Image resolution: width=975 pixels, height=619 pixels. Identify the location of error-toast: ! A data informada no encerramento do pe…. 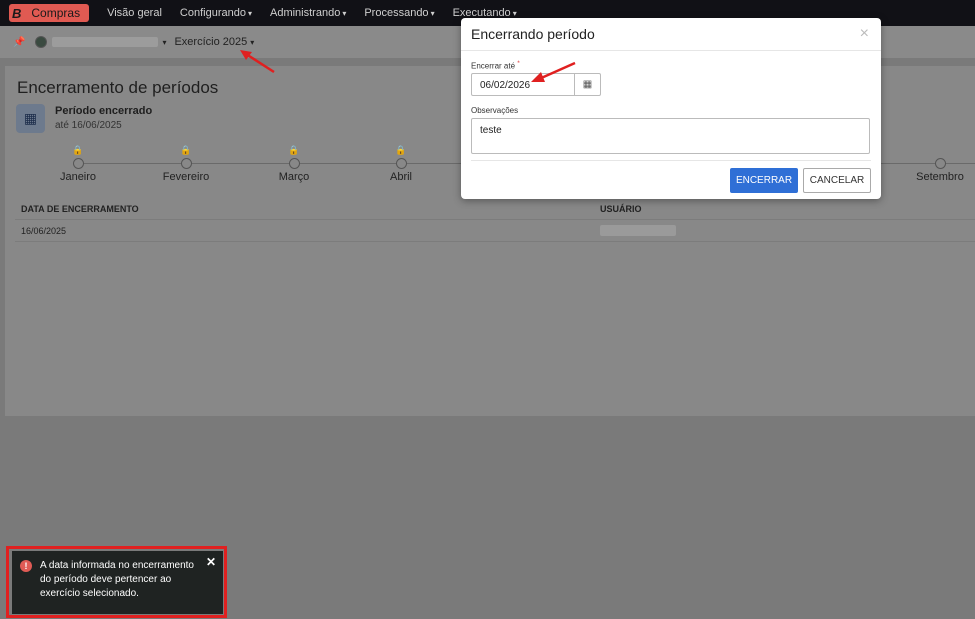
(117, 582).